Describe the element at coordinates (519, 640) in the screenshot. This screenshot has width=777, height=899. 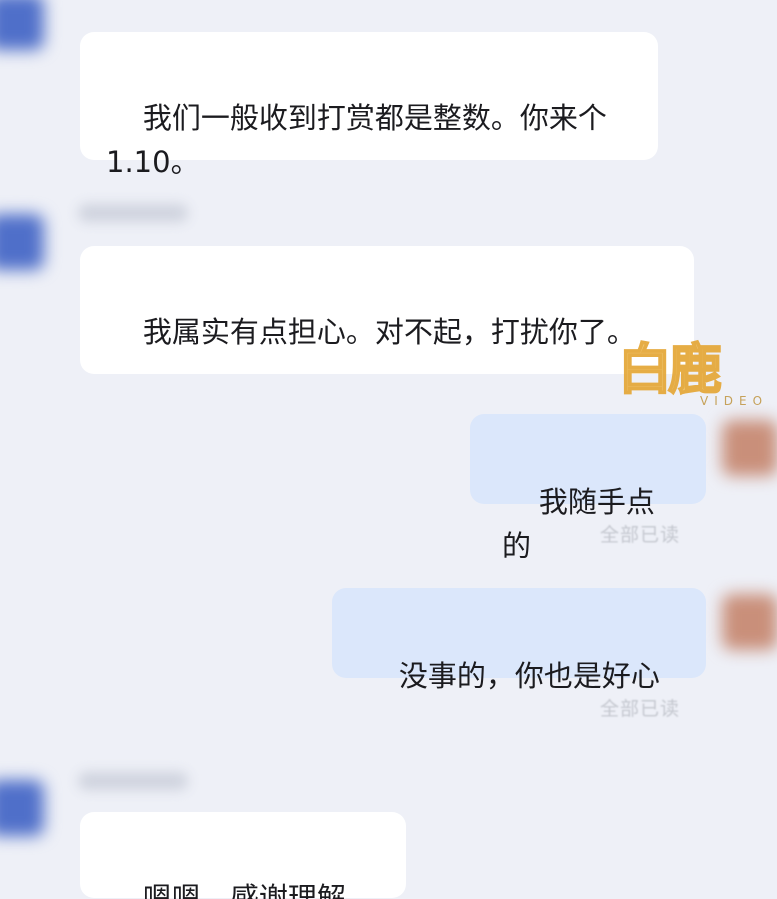
I see `outgoing-message-bubble: 没事的，你也是好心` at that location.